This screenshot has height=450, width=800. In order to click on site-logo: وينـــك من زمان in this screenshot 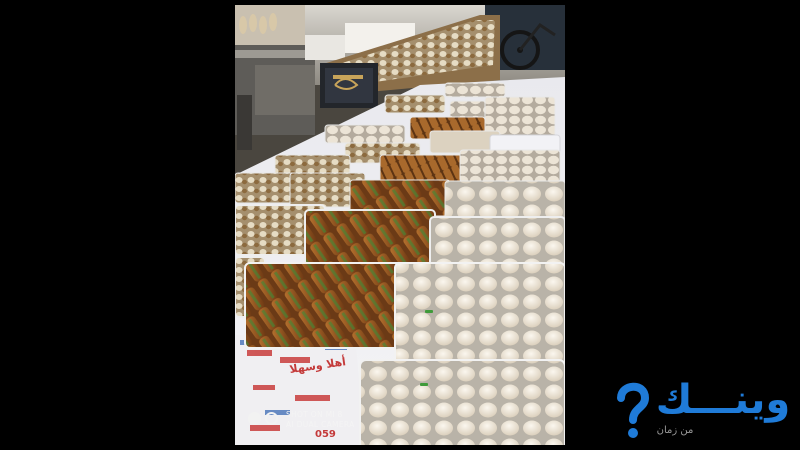, I will do `click(705, 410)`.